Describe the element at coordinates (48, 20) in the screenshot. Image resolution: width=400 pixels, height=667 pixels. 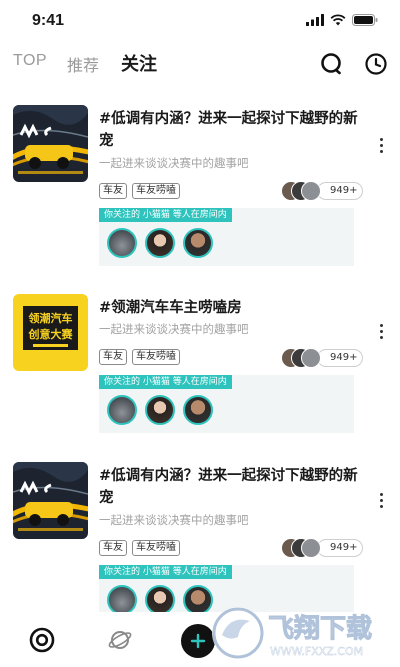
I see `status-time: 9:41` at that location.